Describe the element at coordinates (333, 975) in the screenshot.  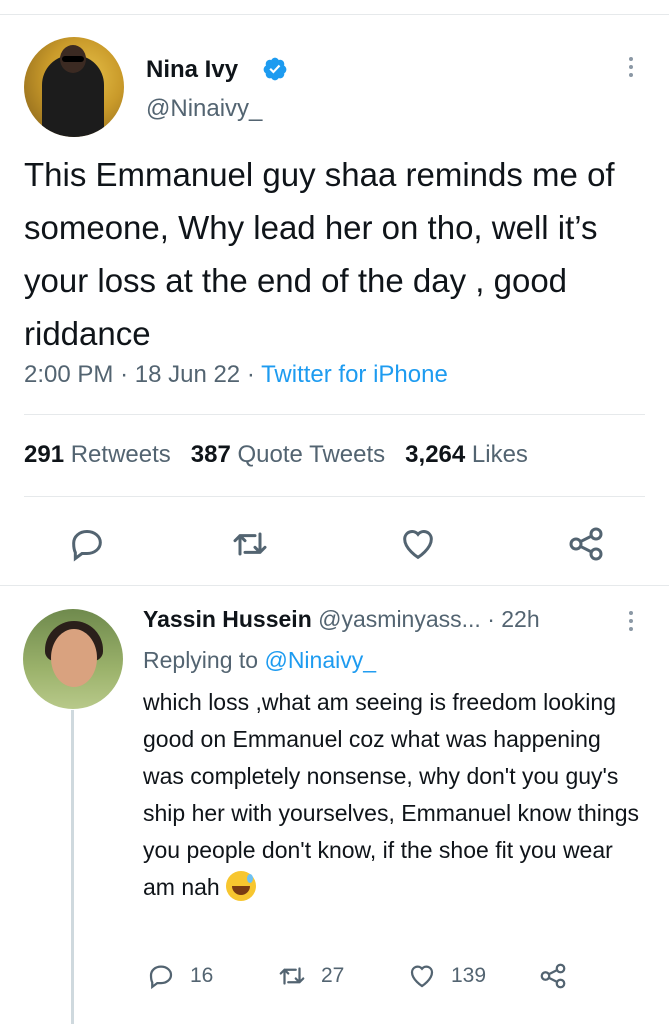
I see `retweet-count: 27` at that location.